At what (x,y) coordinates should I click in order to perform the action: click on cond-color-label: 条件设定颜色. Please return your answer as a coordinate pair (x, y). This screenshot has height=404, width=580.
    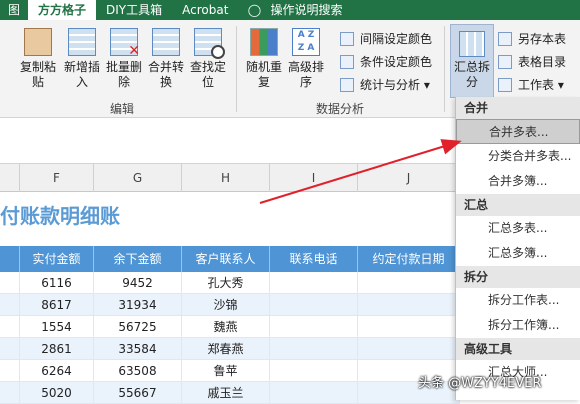
    Looking at the image, I should click on (396, 62).